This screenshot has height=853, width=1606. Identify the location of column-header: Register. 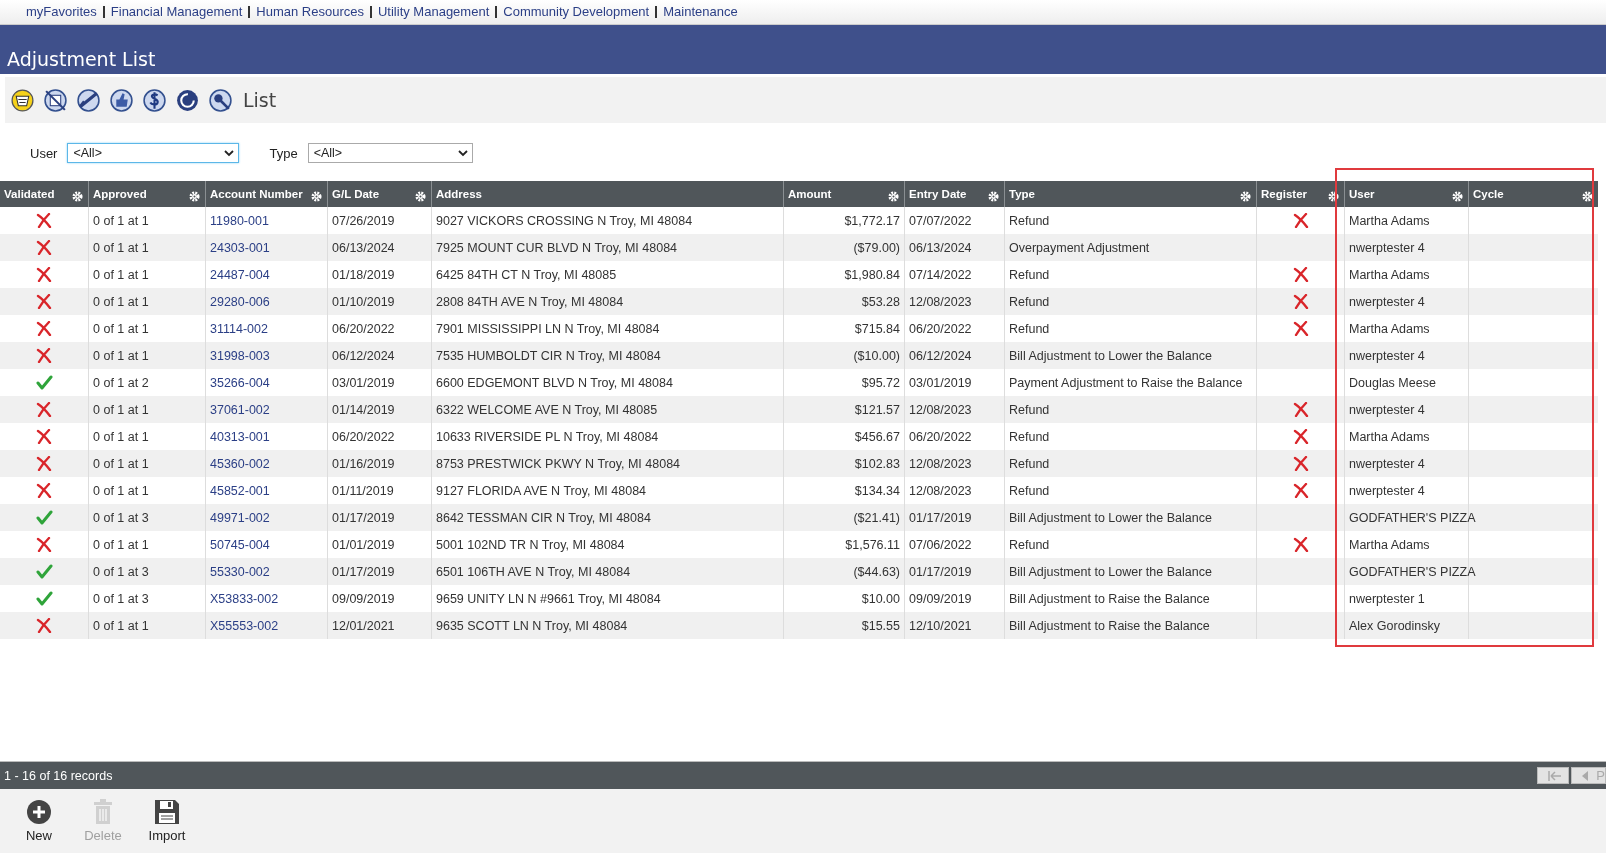
(1300, 194).